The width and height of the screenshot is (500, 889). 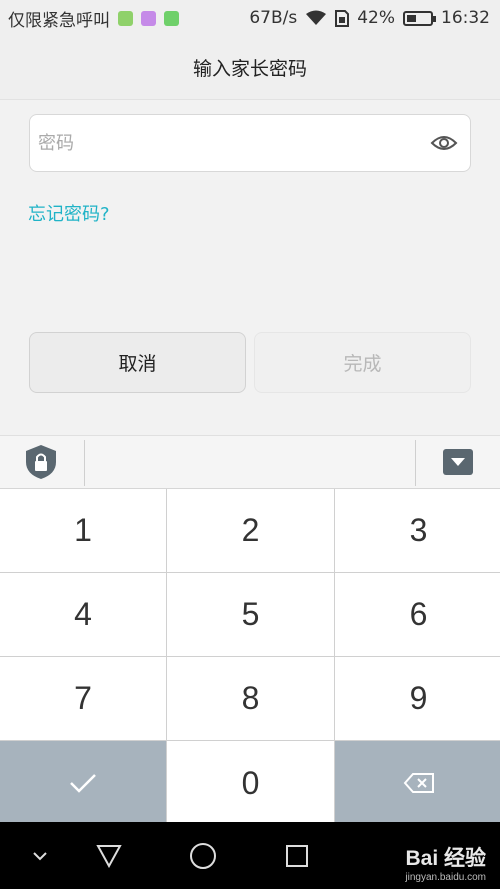 I want to click on backspace-key, so click(x=417, y=783).